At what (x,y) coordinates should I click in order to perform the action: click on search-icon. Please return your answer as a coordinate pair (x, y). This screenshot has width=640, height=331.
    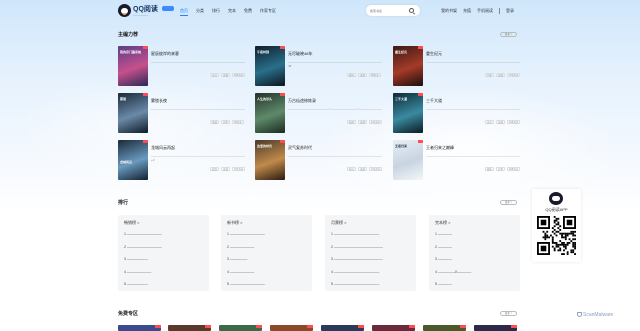
    Looking at the image, I should click on (411, 10).